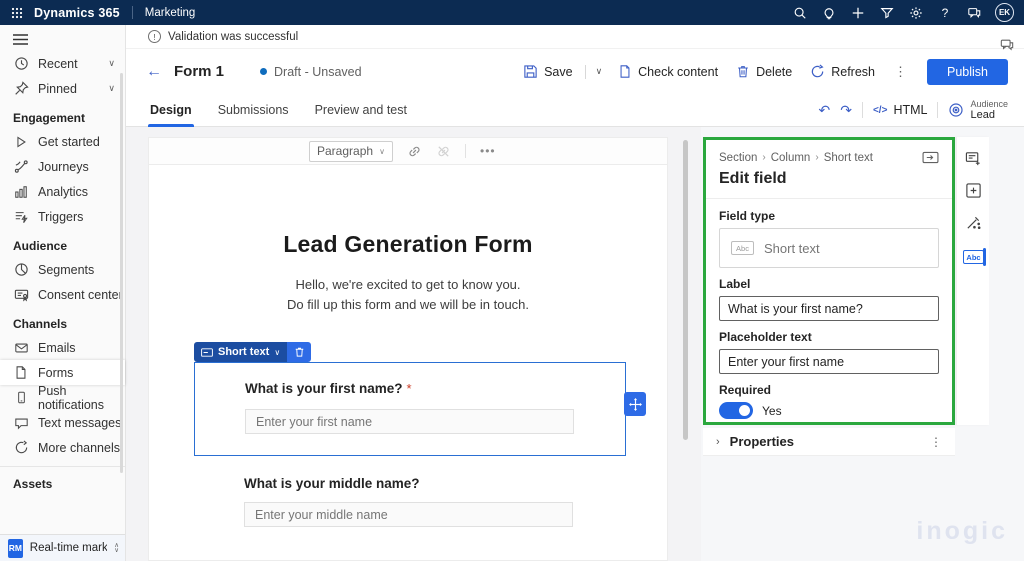 The image size is (1024, 561). Describe the element at coordinates (299, 352) in the screenshot. I see `delete-field-button` at that location.